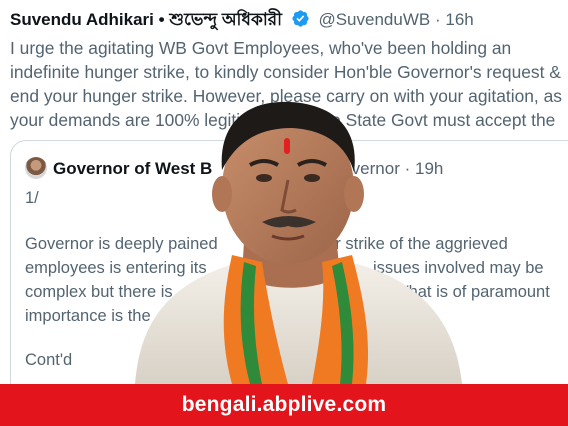 This screenshot has width=568, height=426. I want to click on quoted-line: 1/, so click(32, 198).